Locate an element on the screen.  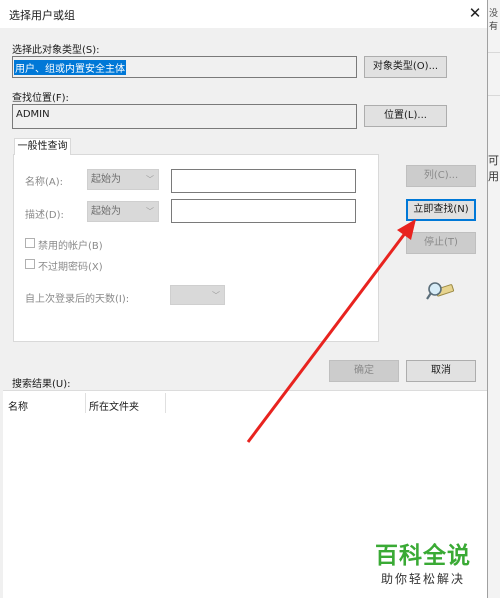
description-label: 描述(D): is located at coordinates (44, 215).